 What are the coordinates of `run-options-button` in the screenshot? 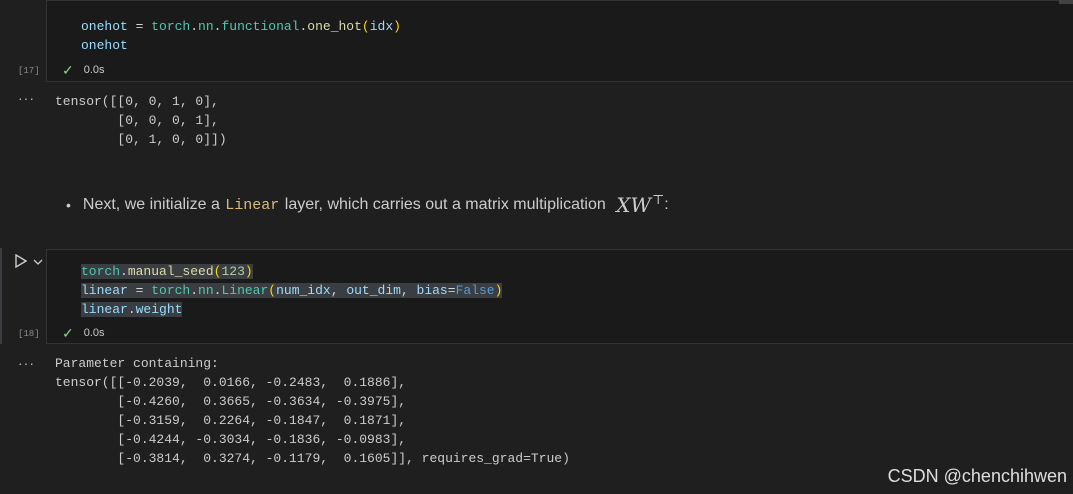 It's located at (38, 263).